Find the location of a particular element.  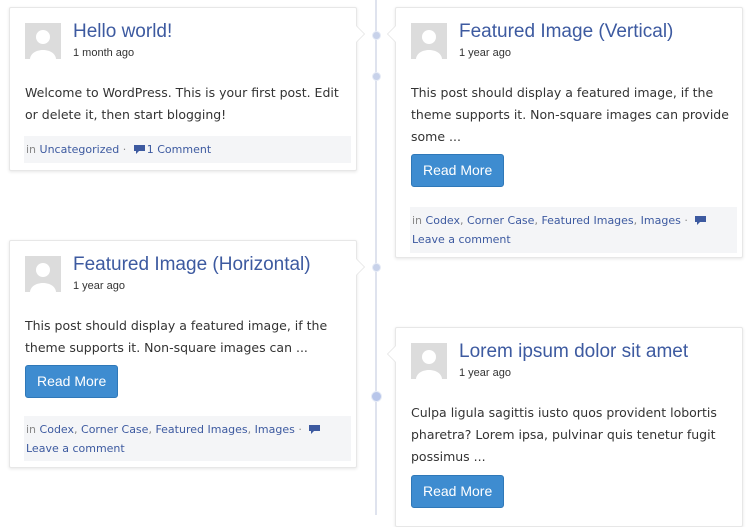

post-title: Lorem ipsum dolor sit amet is located at coordinates (573, 352).